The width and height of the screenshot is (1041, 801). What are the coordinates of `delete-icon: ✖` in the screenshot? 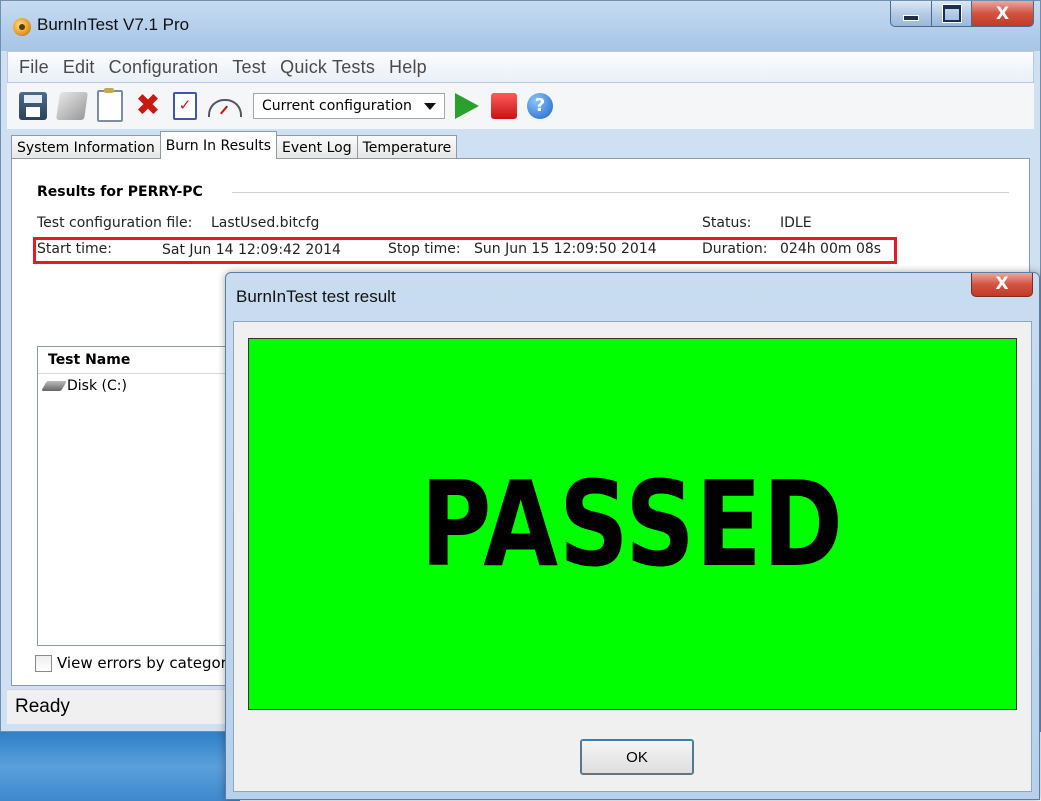 It's located at (148, 106).